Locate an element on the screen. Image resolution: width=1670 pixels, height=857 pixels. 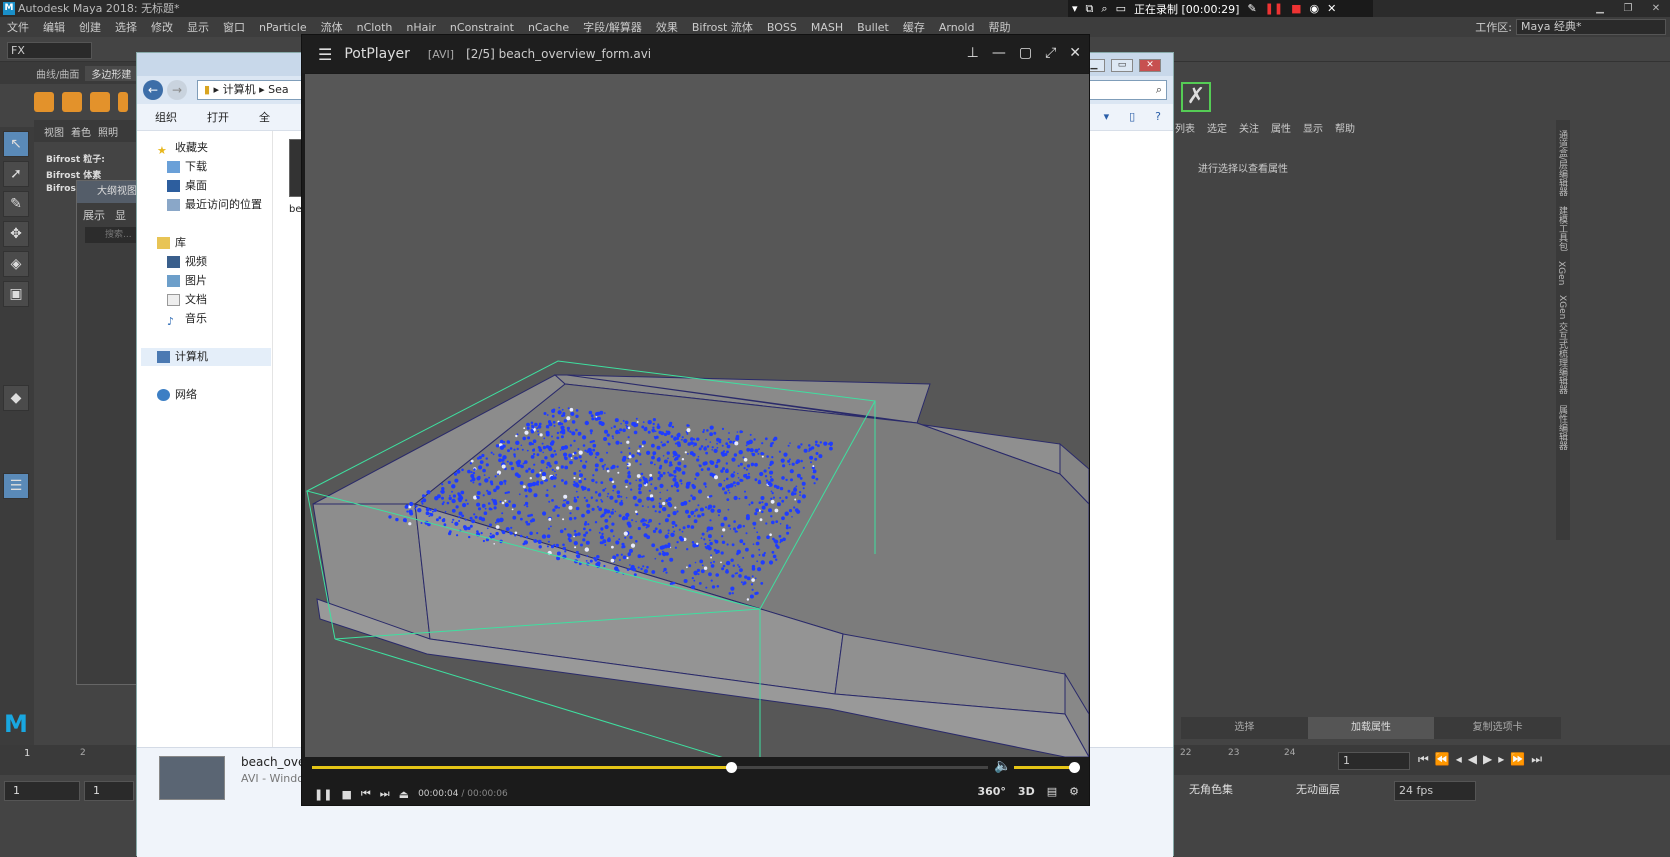
workspace-dropdown: Maya 经典* is located at coordinates (1591, 27).